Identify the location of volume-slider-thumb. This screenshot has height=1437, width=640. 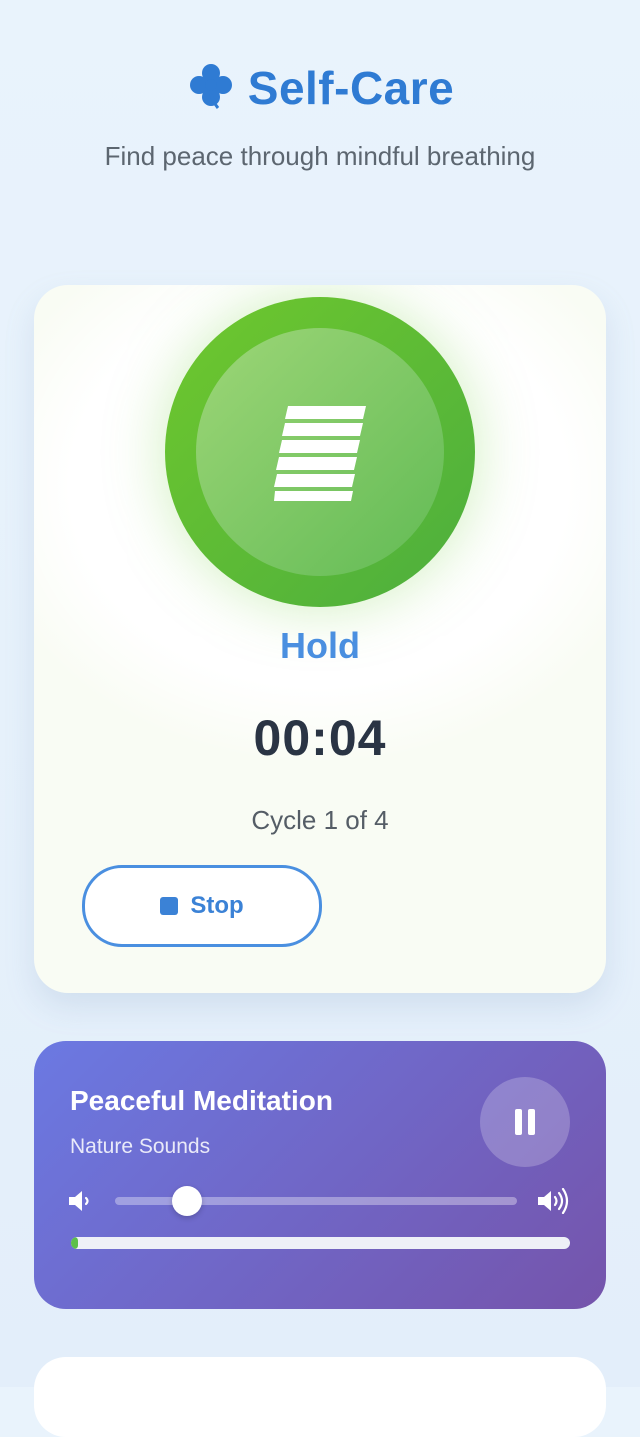
(187, 1201).